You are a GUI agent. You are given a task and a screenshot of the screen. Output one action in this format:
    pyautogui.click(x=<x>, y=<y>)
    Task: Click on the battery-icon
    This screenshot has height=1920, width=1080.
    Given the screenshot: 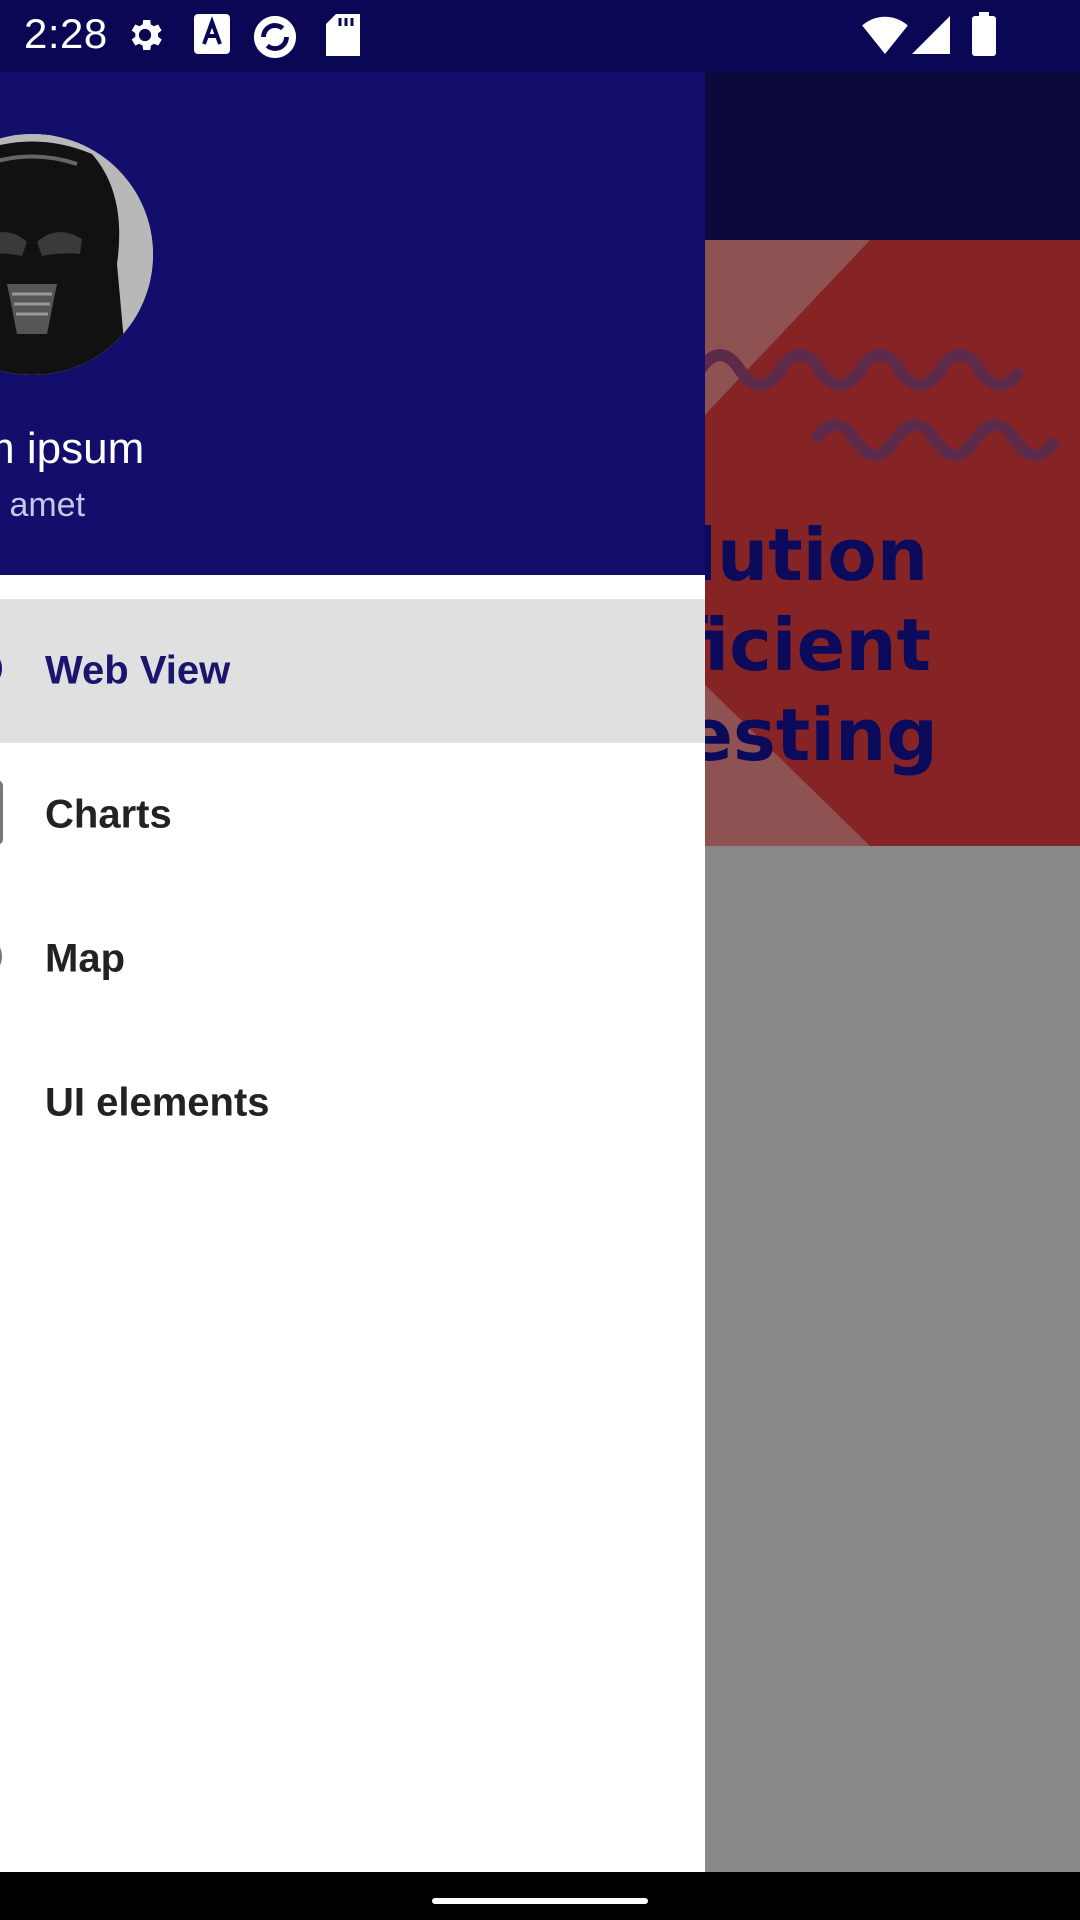 What is the action you would take?
    pyautogui.click(x=984, y=36)
    